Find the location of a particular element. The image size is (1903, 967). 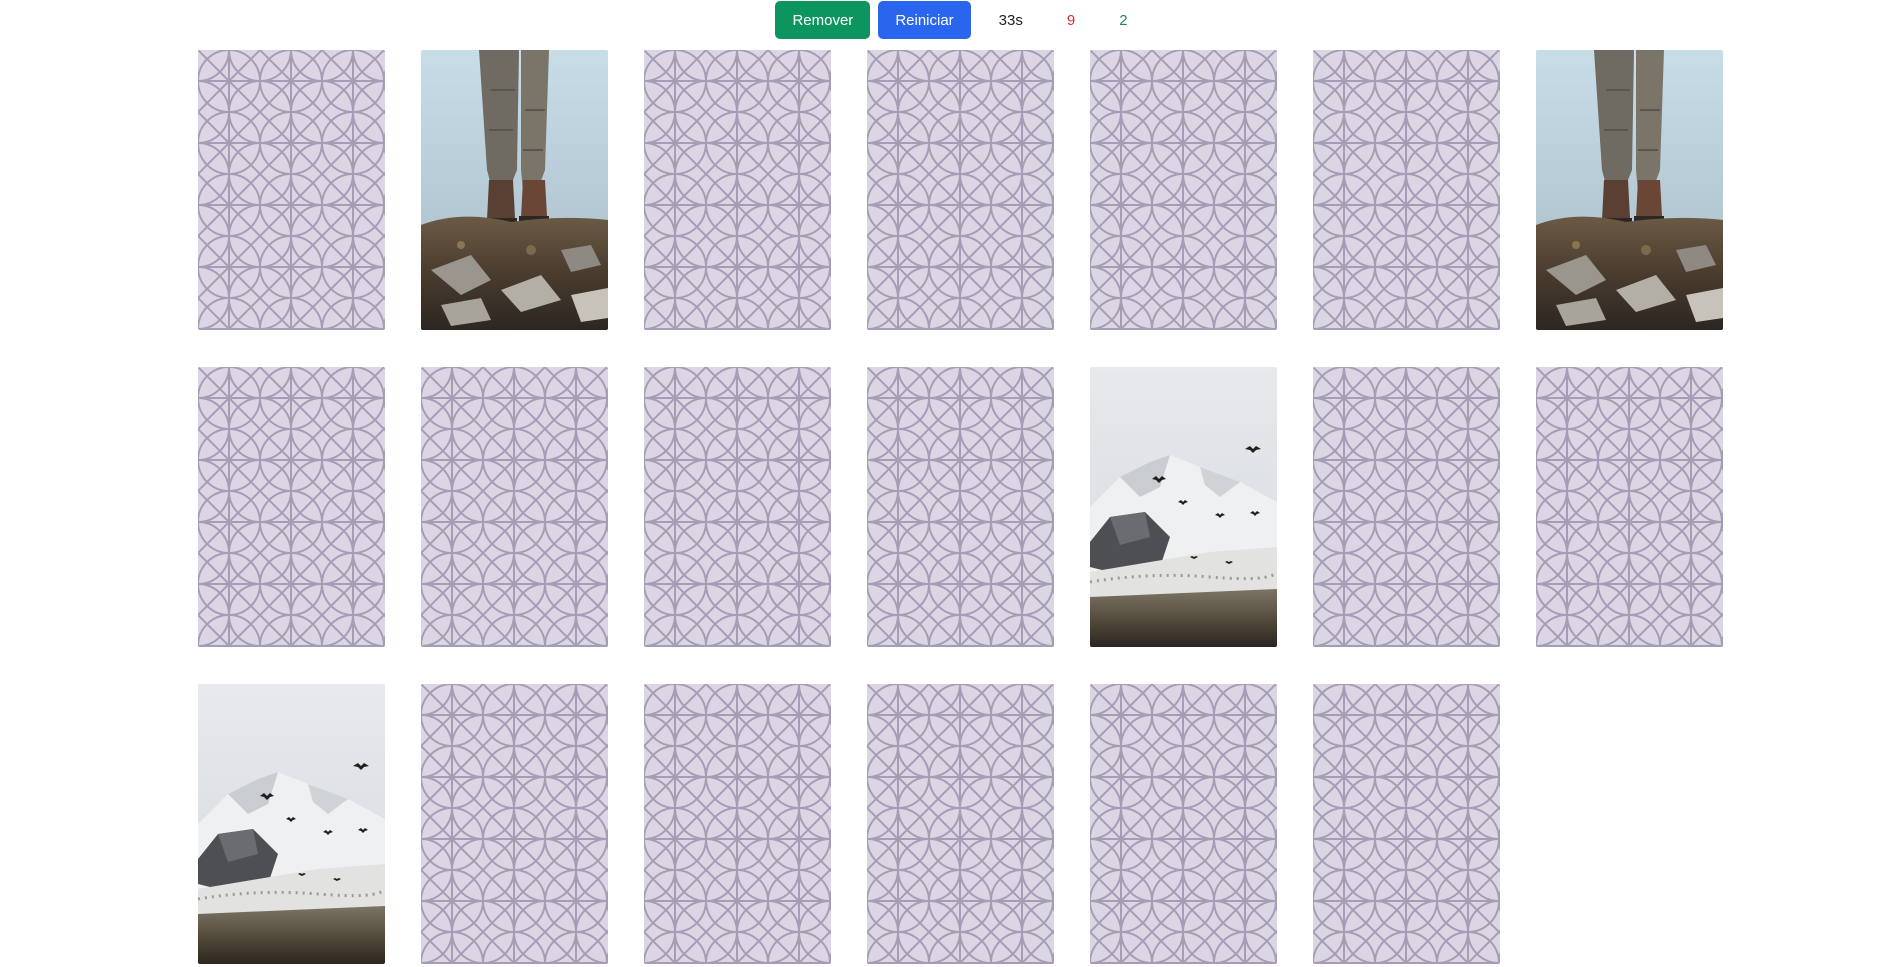

errors-count: 9 is located at coordinates (1071, 20).